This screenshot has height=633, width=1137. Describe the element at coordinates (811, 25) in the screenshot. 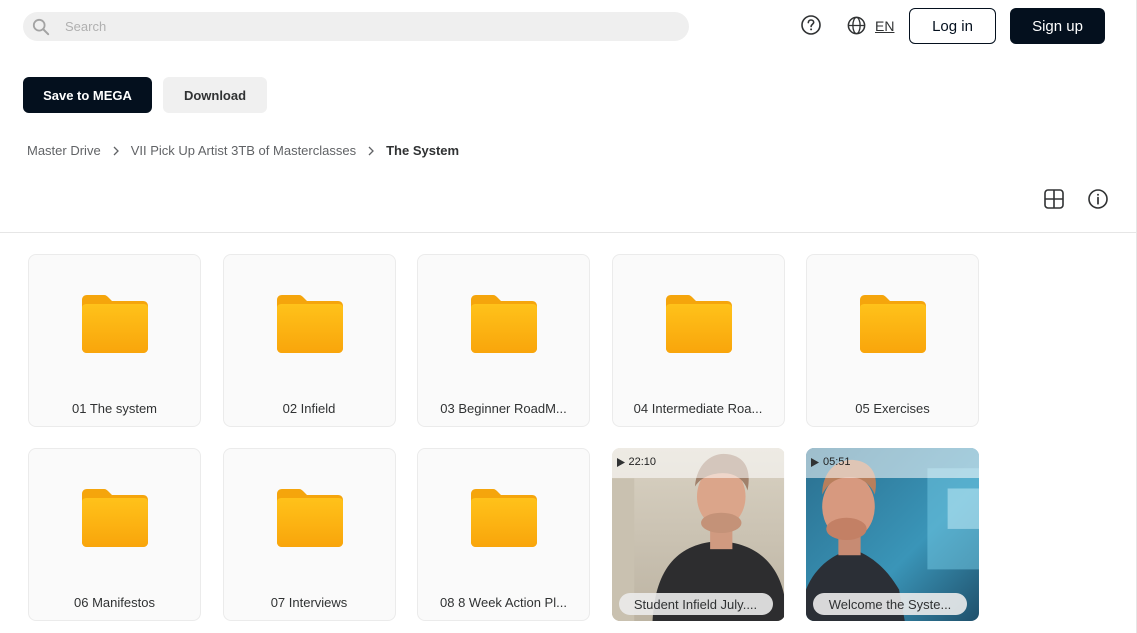

I see `help-icon` at that location.